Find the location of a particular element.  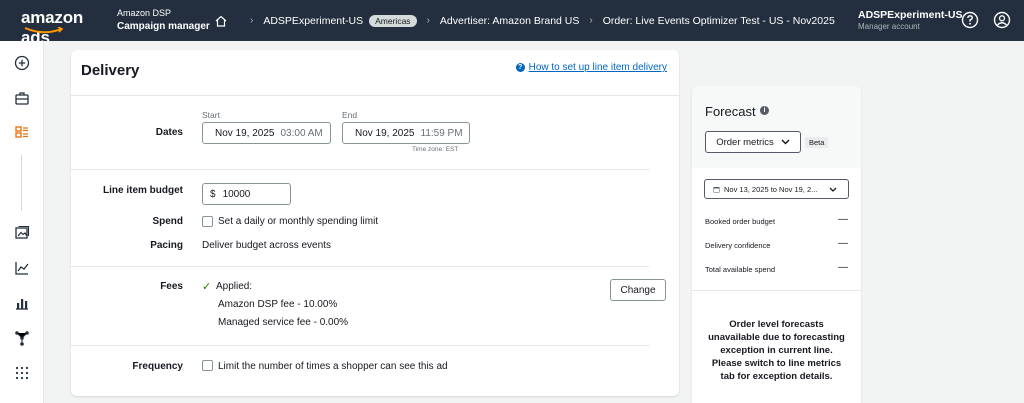

budget-input: $ 10000 is located at coordinates (246, 194).